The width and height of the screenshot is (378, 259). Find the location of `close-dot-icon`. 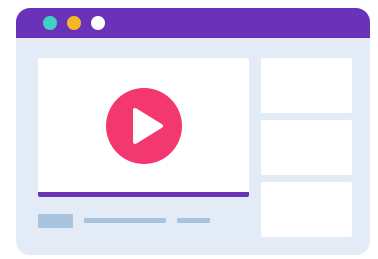

close-dot-icon is located at coordinates (50, 23).